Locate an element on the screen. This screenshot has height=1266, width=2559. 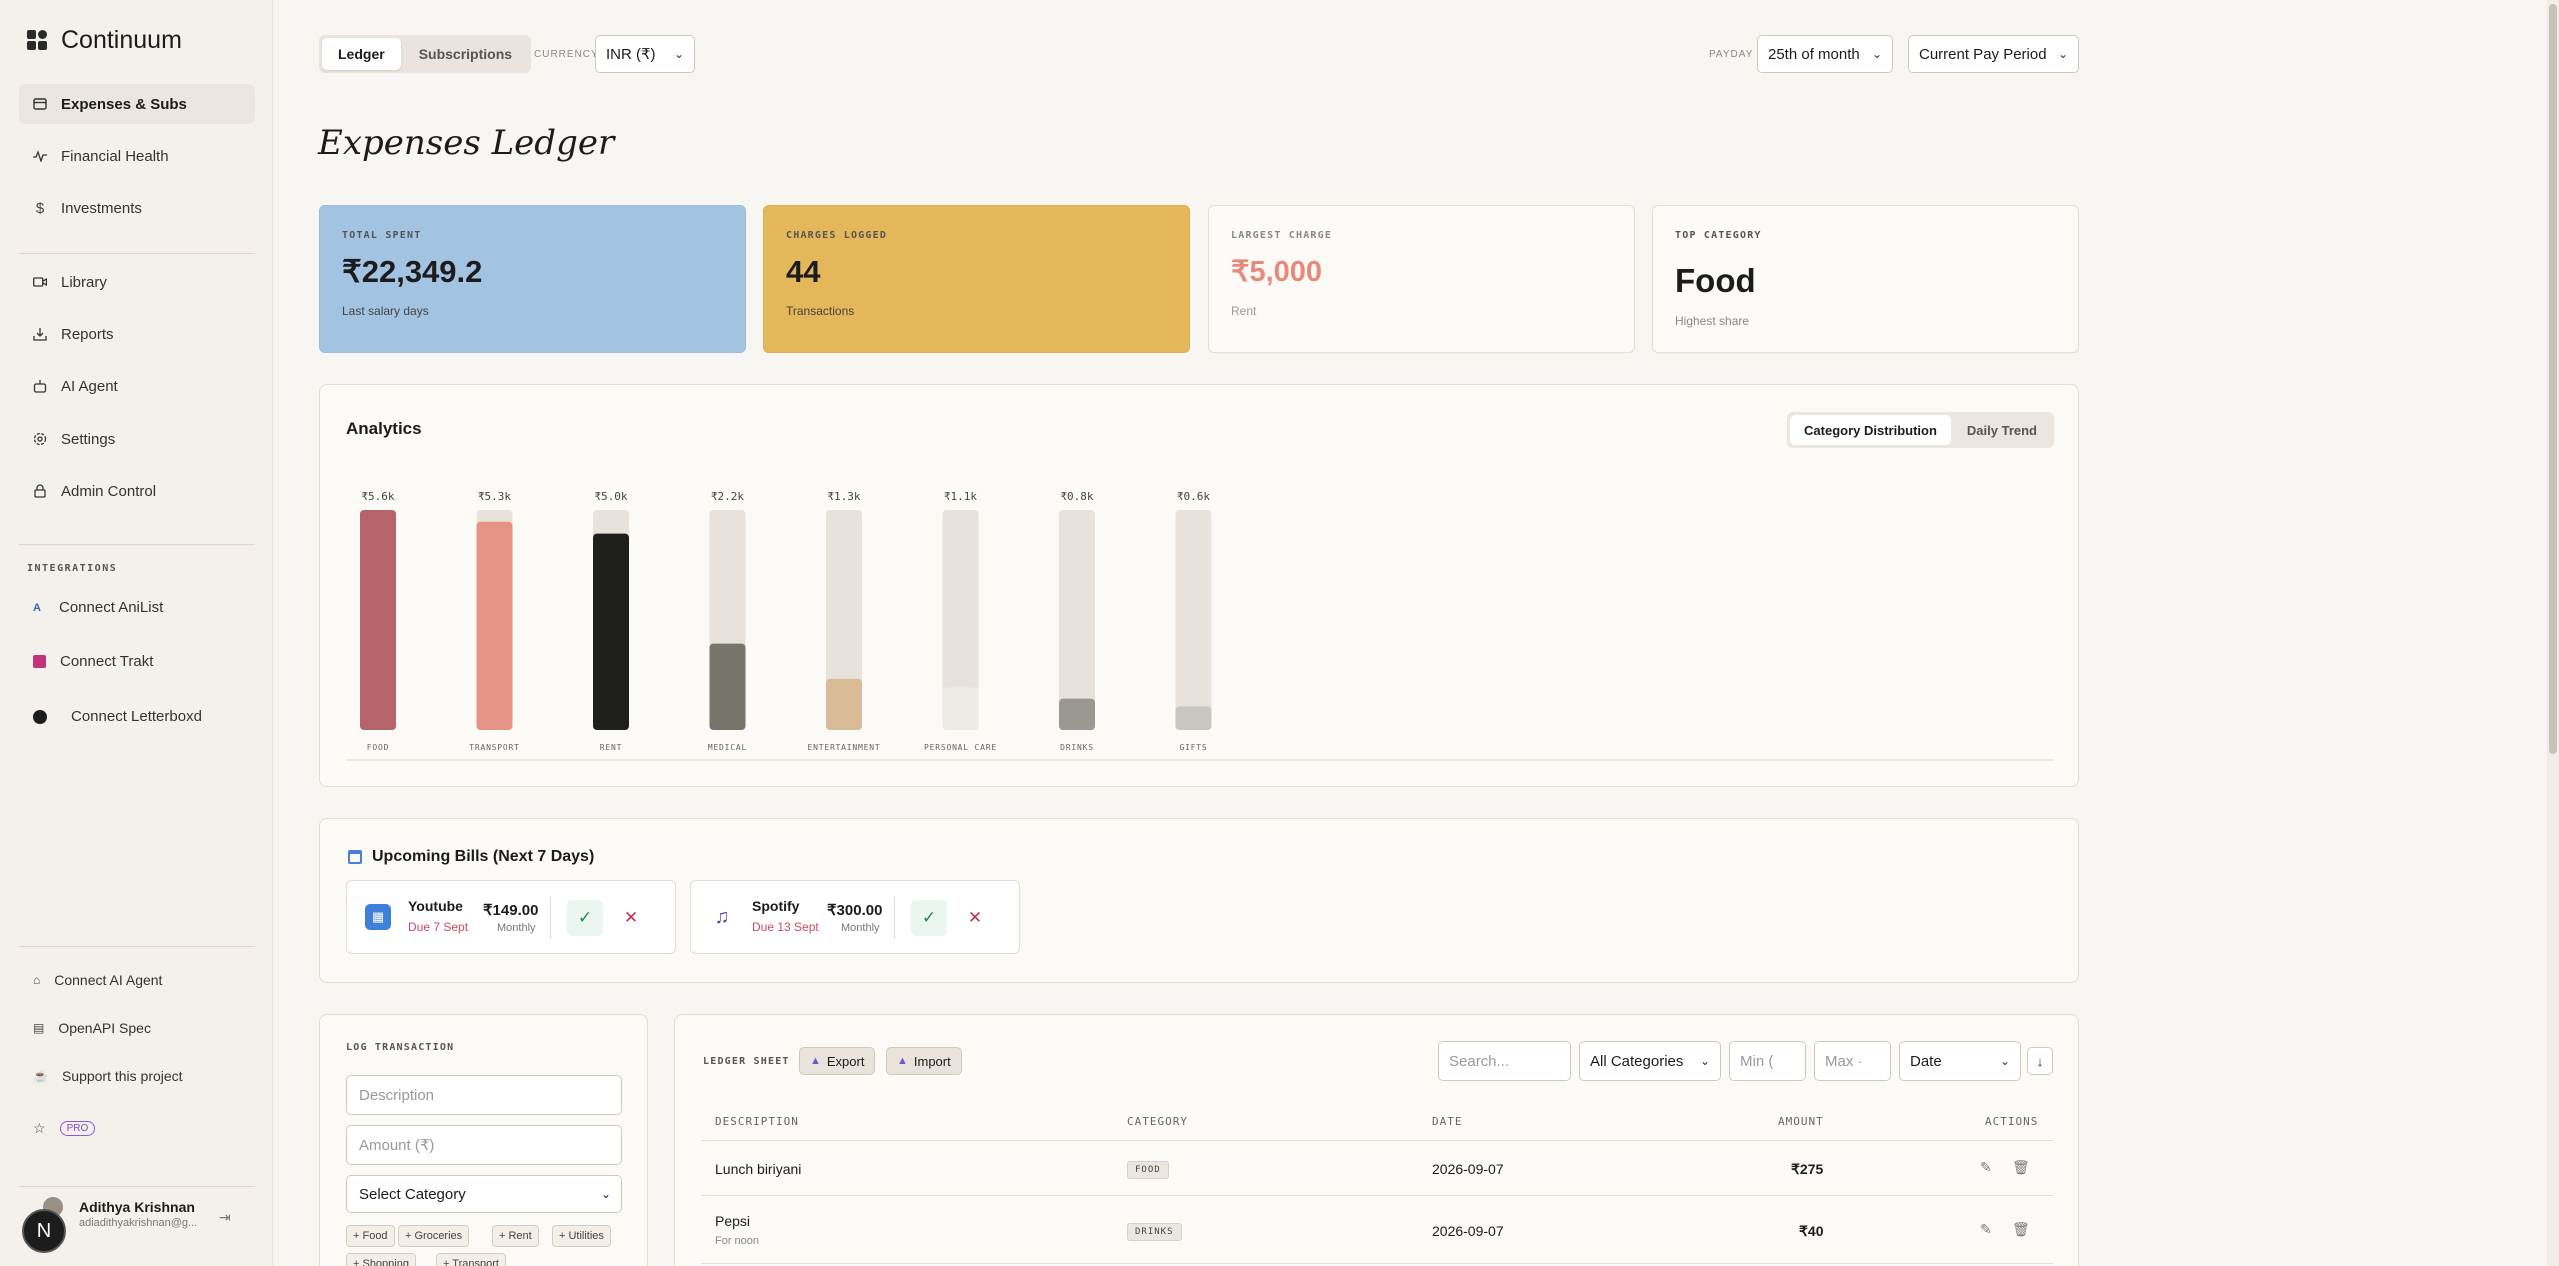
sidebar-item-reports: Reports is located at coordinates (137, 334).